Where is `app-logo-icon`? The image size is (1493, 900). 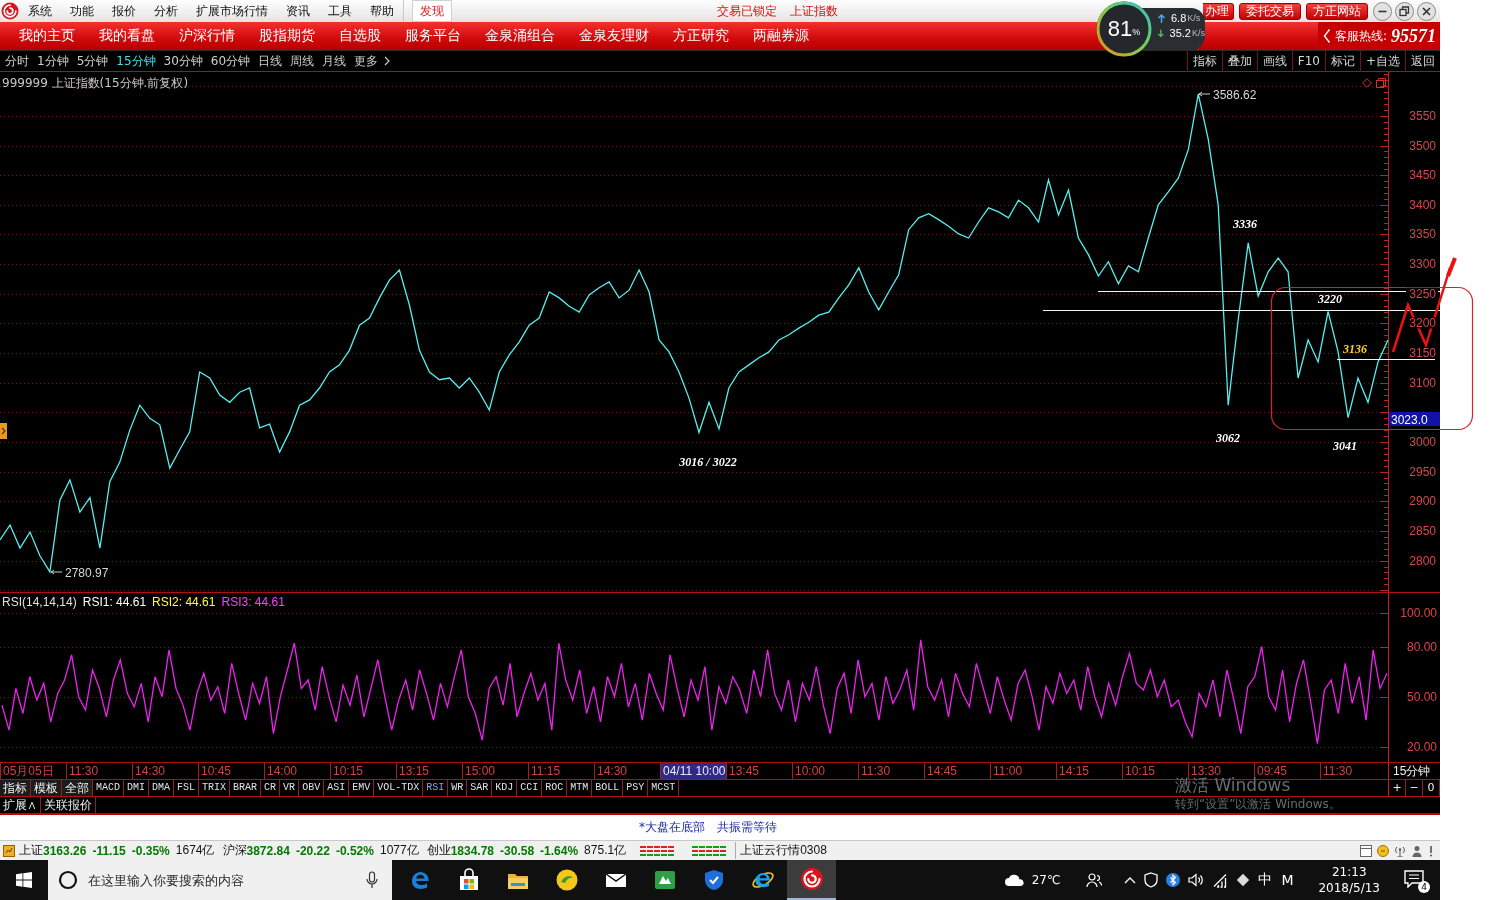 app-logo-icon is located at coordinates (10, 11).